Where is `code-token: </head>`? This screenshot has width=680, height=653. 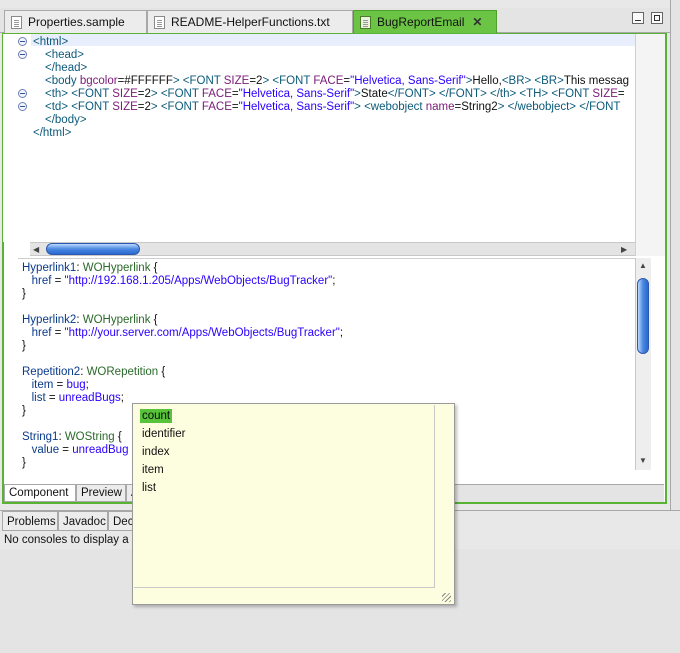 code-token: </head> is located at coordinates (66, 68).